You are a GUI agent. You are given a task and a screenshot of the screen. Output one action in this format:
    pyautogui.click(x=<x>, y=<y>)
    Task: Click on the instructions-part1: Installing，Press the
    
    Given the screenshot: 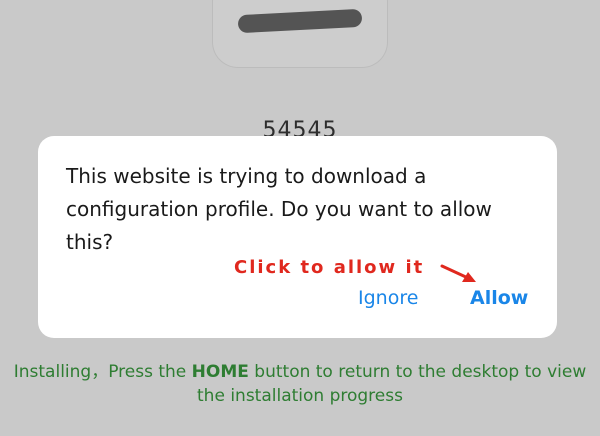 What is the action you would take?
    pyautogui.click(x=102, y=372)
    